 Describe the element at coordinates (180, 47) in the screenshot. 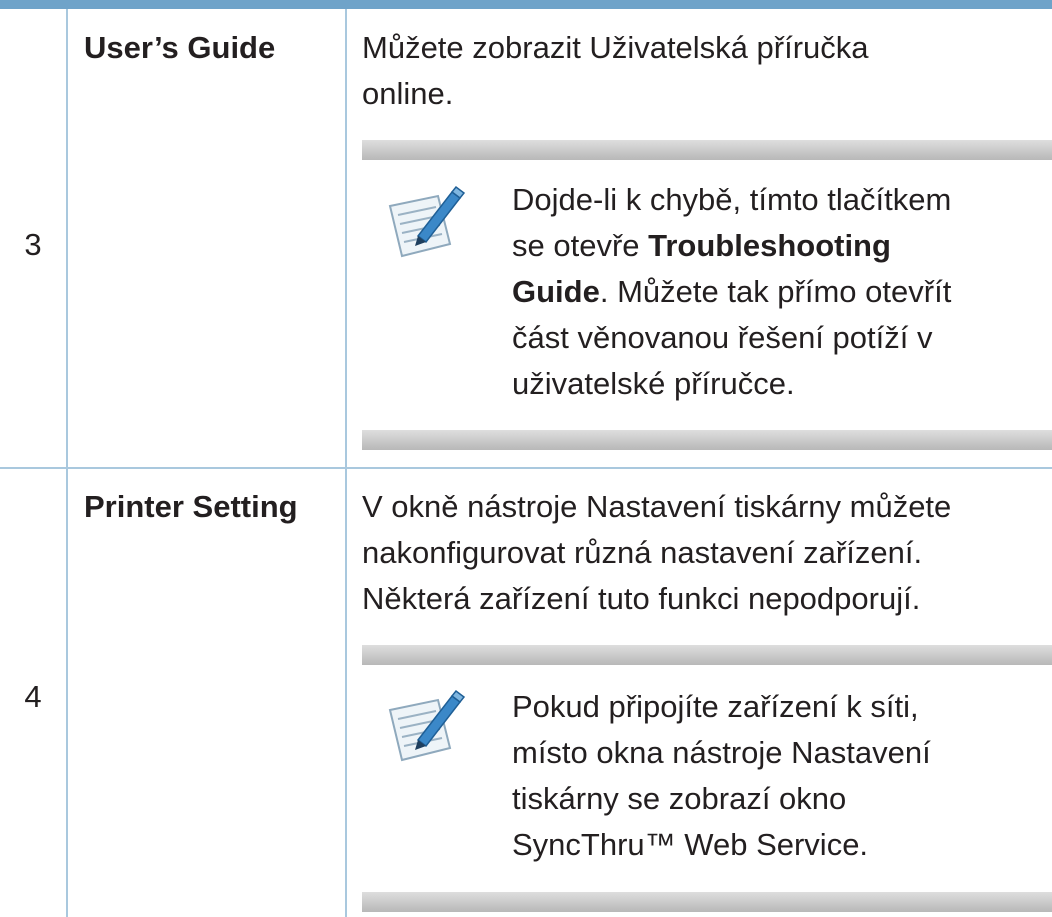

I see `feature-name: User’s Guide` at that location.